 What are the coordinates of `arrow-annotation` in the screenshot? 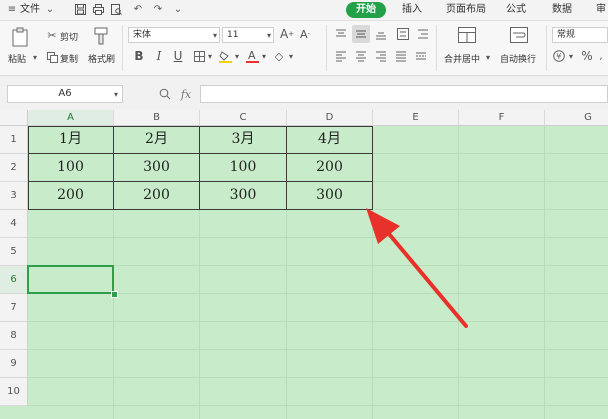 It's located at (417, 268).